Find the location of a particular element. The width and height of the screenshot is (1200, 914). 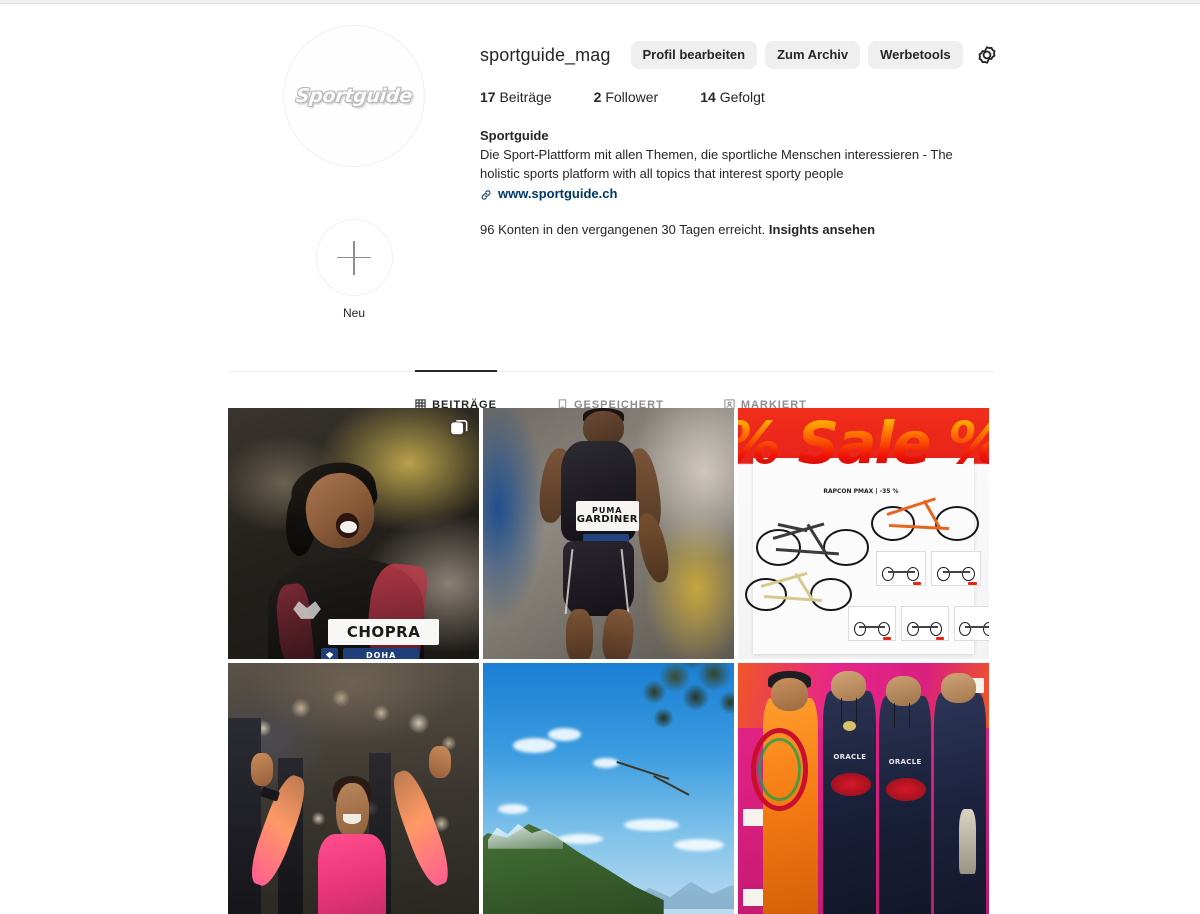

followers-count: 2 is located at coordinates (597, 97).